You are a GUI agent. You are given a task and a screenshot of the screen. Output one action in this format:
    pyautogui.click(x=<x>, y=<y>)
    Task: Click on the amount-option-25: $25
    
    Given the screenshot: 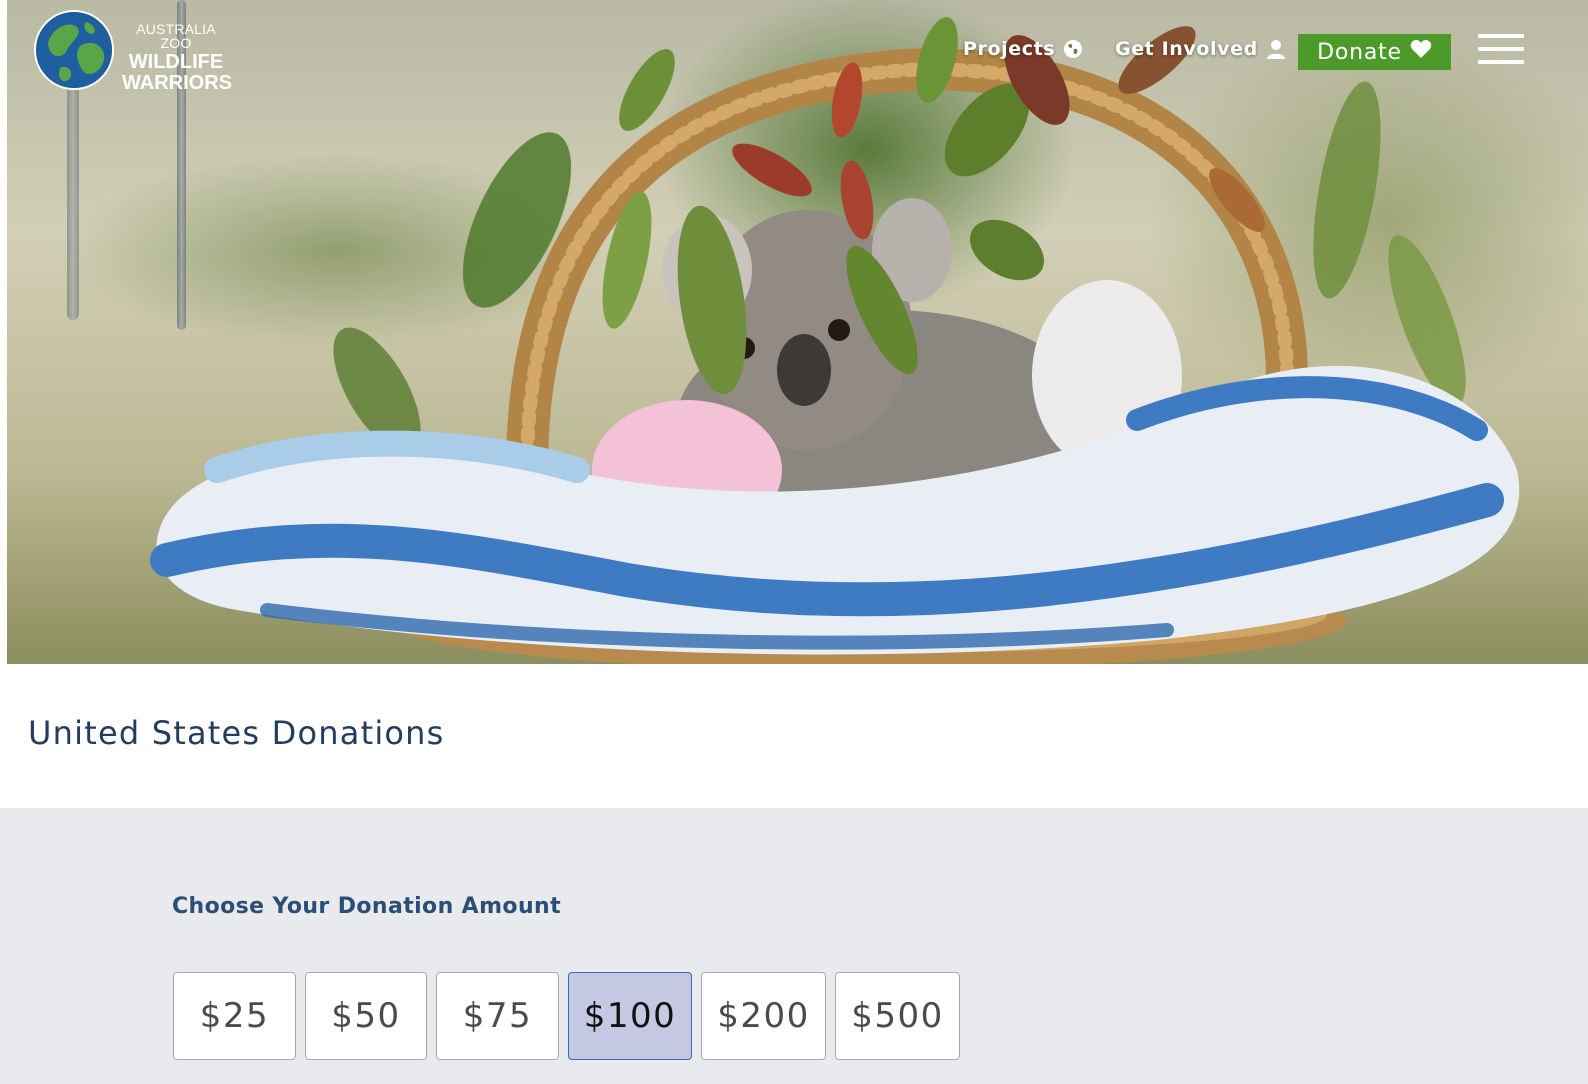 What is the action you would take?
    pyautogui.click(x=234, y=1016)
    